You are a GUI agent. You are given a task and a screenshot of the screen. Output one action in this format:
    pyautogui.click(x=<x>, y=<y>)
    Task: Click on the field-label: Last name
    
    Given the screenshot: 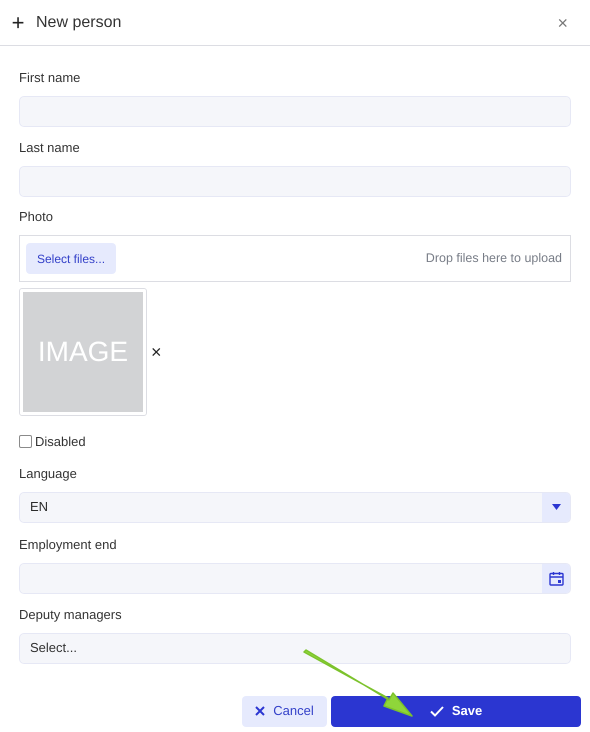 What is the action you would take?
    pyautogui.click(x=50, y=148)
    